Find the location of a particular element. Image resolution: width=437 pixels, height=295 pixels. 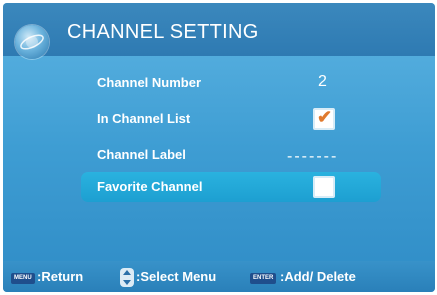

channel-number-value: 2 is located at coordinates (322, 81).